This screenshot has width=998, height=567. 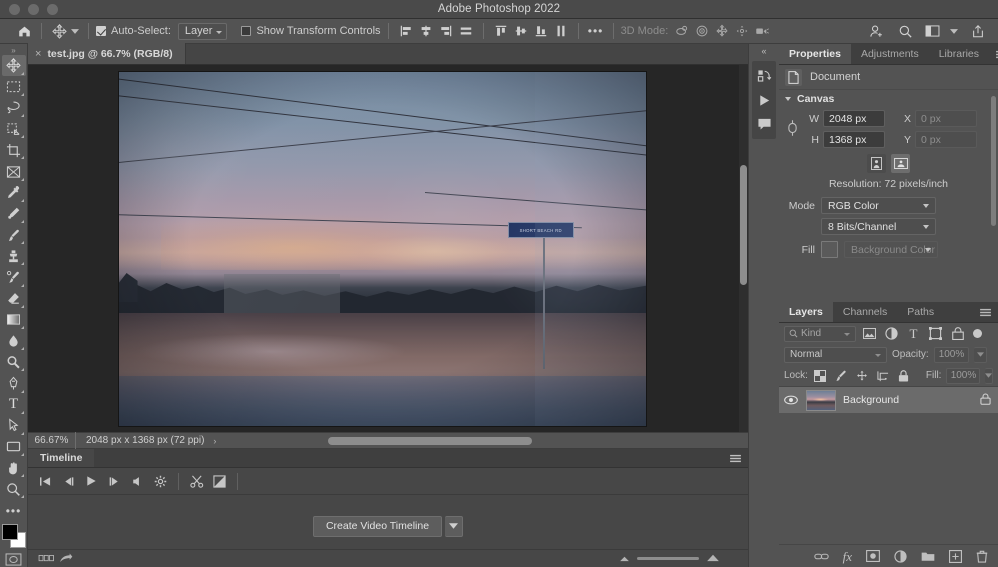 What do you see at coordinates (888, 400) in the screenshot?
I see `table-row: Background` at bounding box center [888, 400].